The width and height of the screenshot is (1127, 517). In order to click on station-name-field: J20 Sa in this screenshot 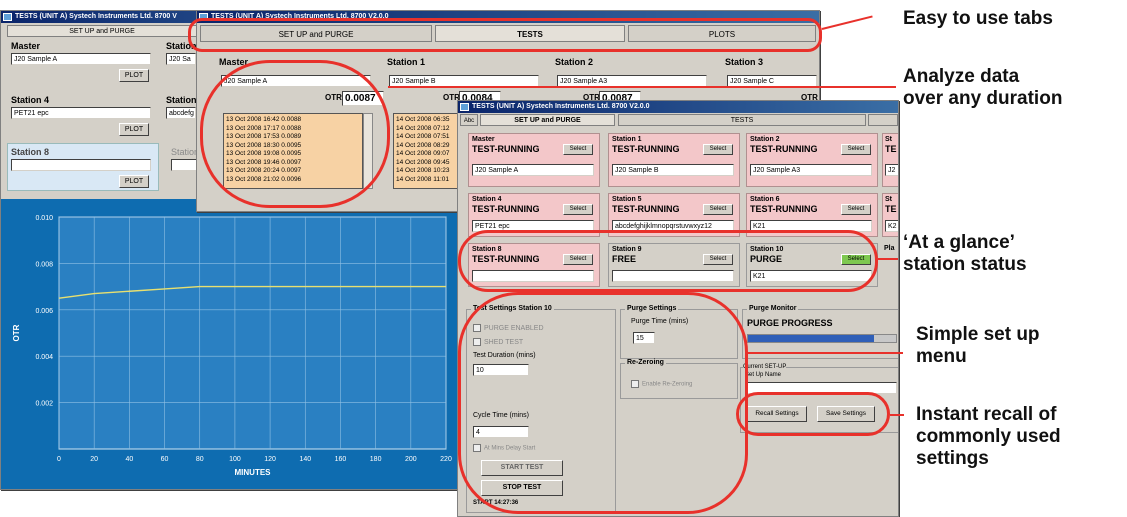, I will do `click(181, 59)`.